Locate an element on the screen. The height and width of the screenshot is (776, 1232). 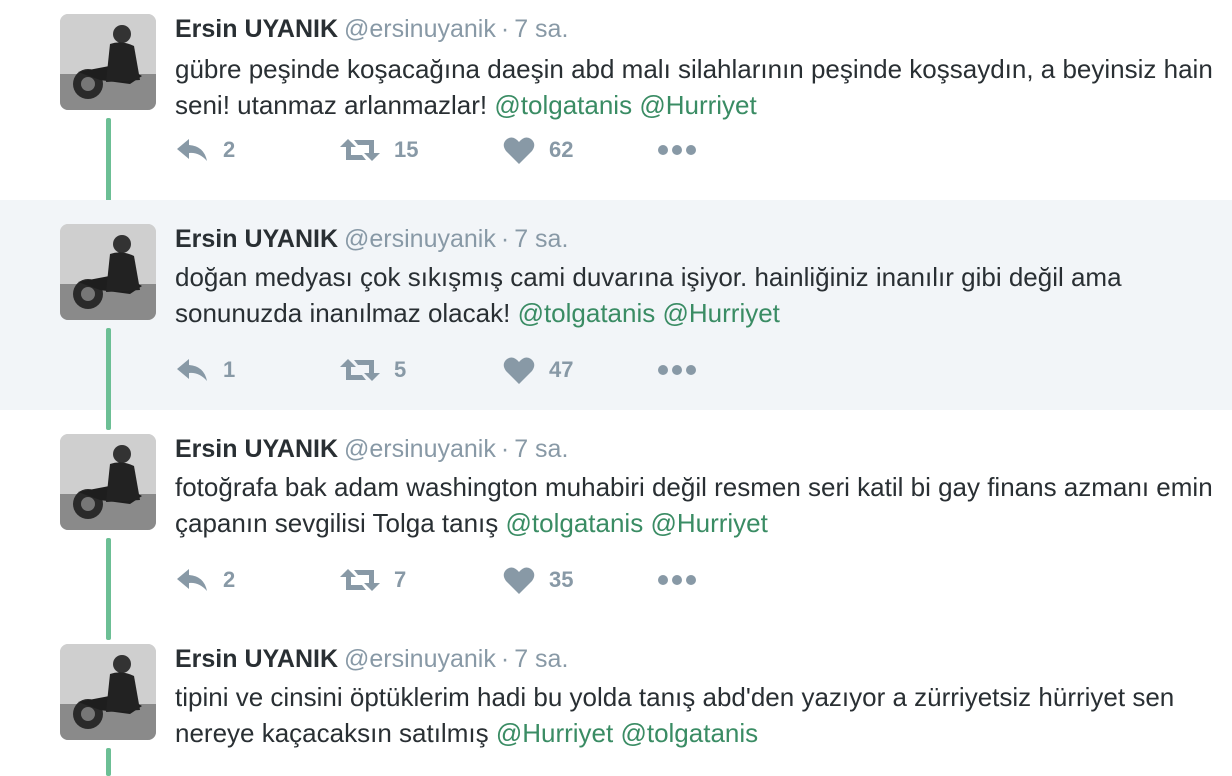
like-button: 62 is located at coordinates (538, 150).